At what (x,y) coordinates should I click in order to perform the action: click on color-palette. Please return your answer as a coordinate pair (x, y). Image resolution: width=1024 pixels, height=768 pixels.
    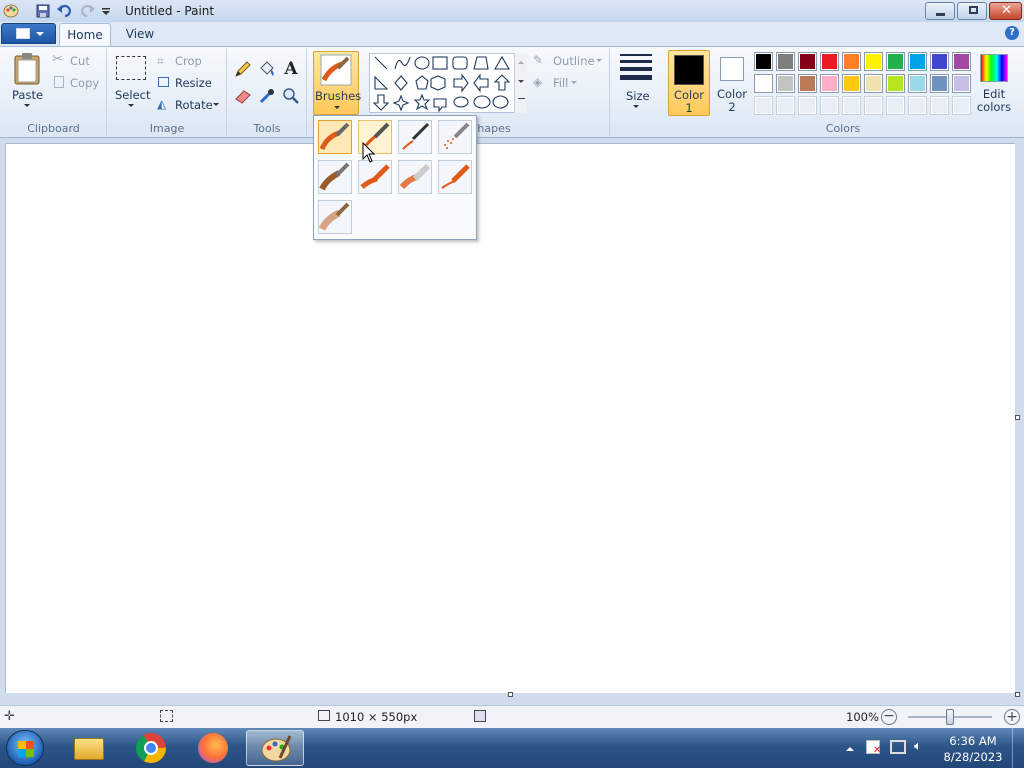
    Looking at the image, I should click on (864, 84).